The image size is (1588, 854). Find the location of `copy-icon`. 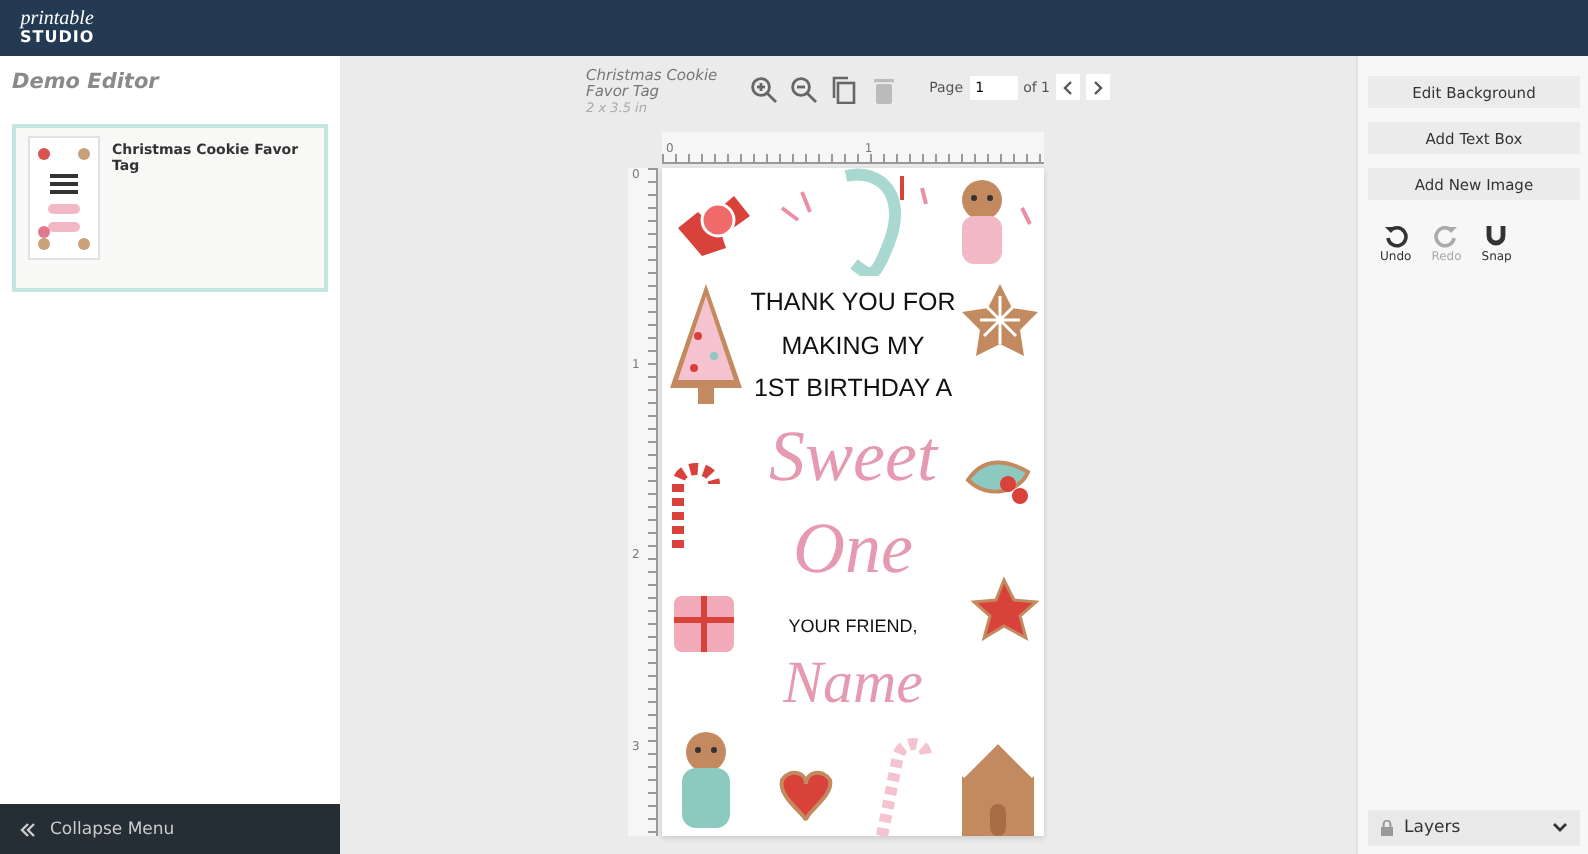

copy-icon is located at coordinates (843, 90).